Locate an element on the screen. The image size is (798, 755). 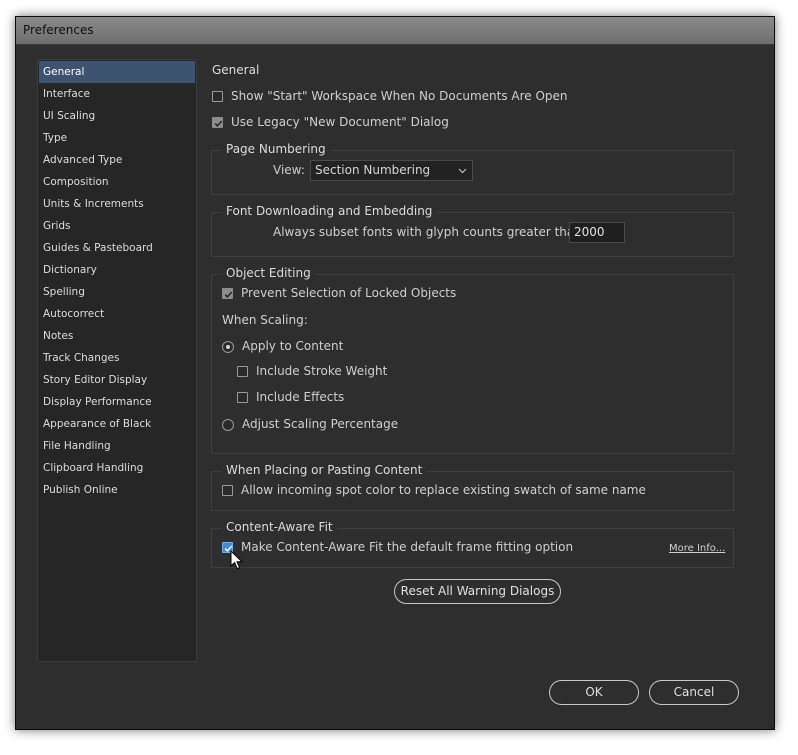
sidebar-item-publish-online: Publish Online is located at coordinates (117, 490).